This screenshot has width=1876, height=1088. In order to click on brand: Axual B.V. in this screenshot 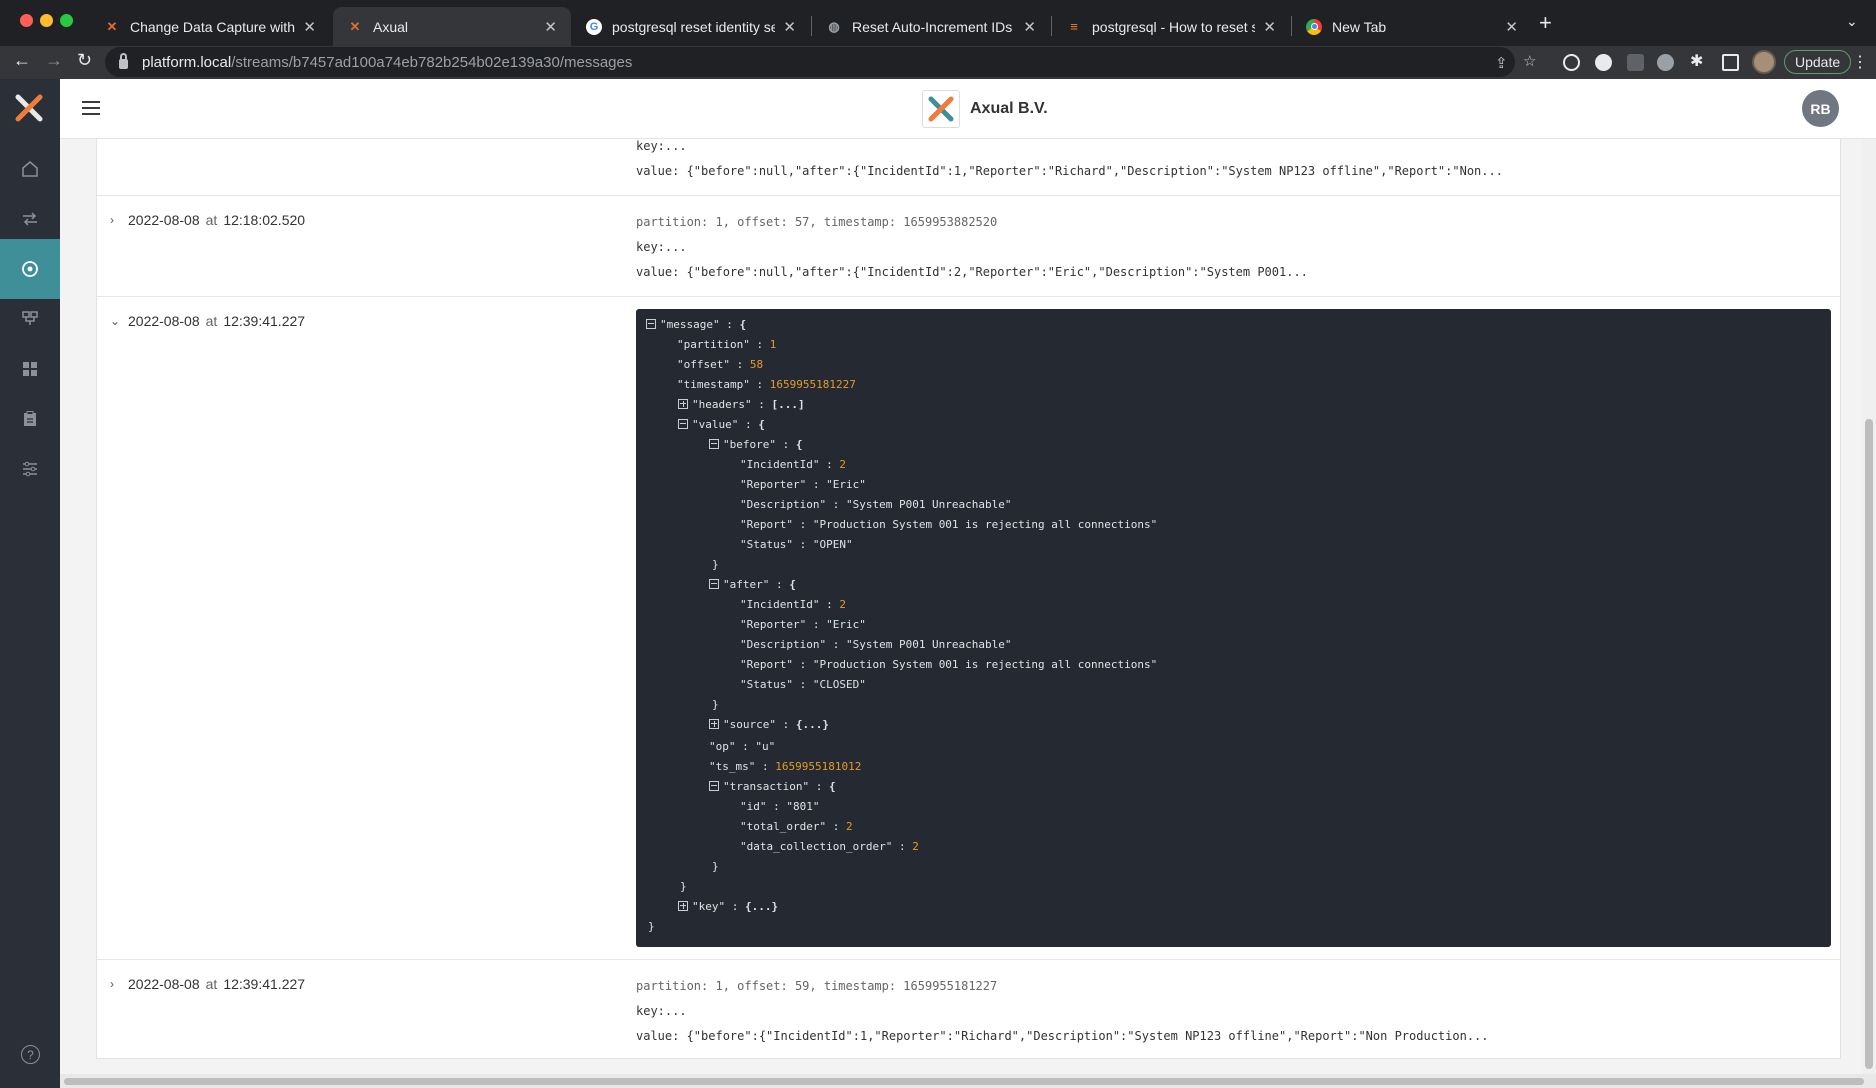, I will do `click(985, 109)`.